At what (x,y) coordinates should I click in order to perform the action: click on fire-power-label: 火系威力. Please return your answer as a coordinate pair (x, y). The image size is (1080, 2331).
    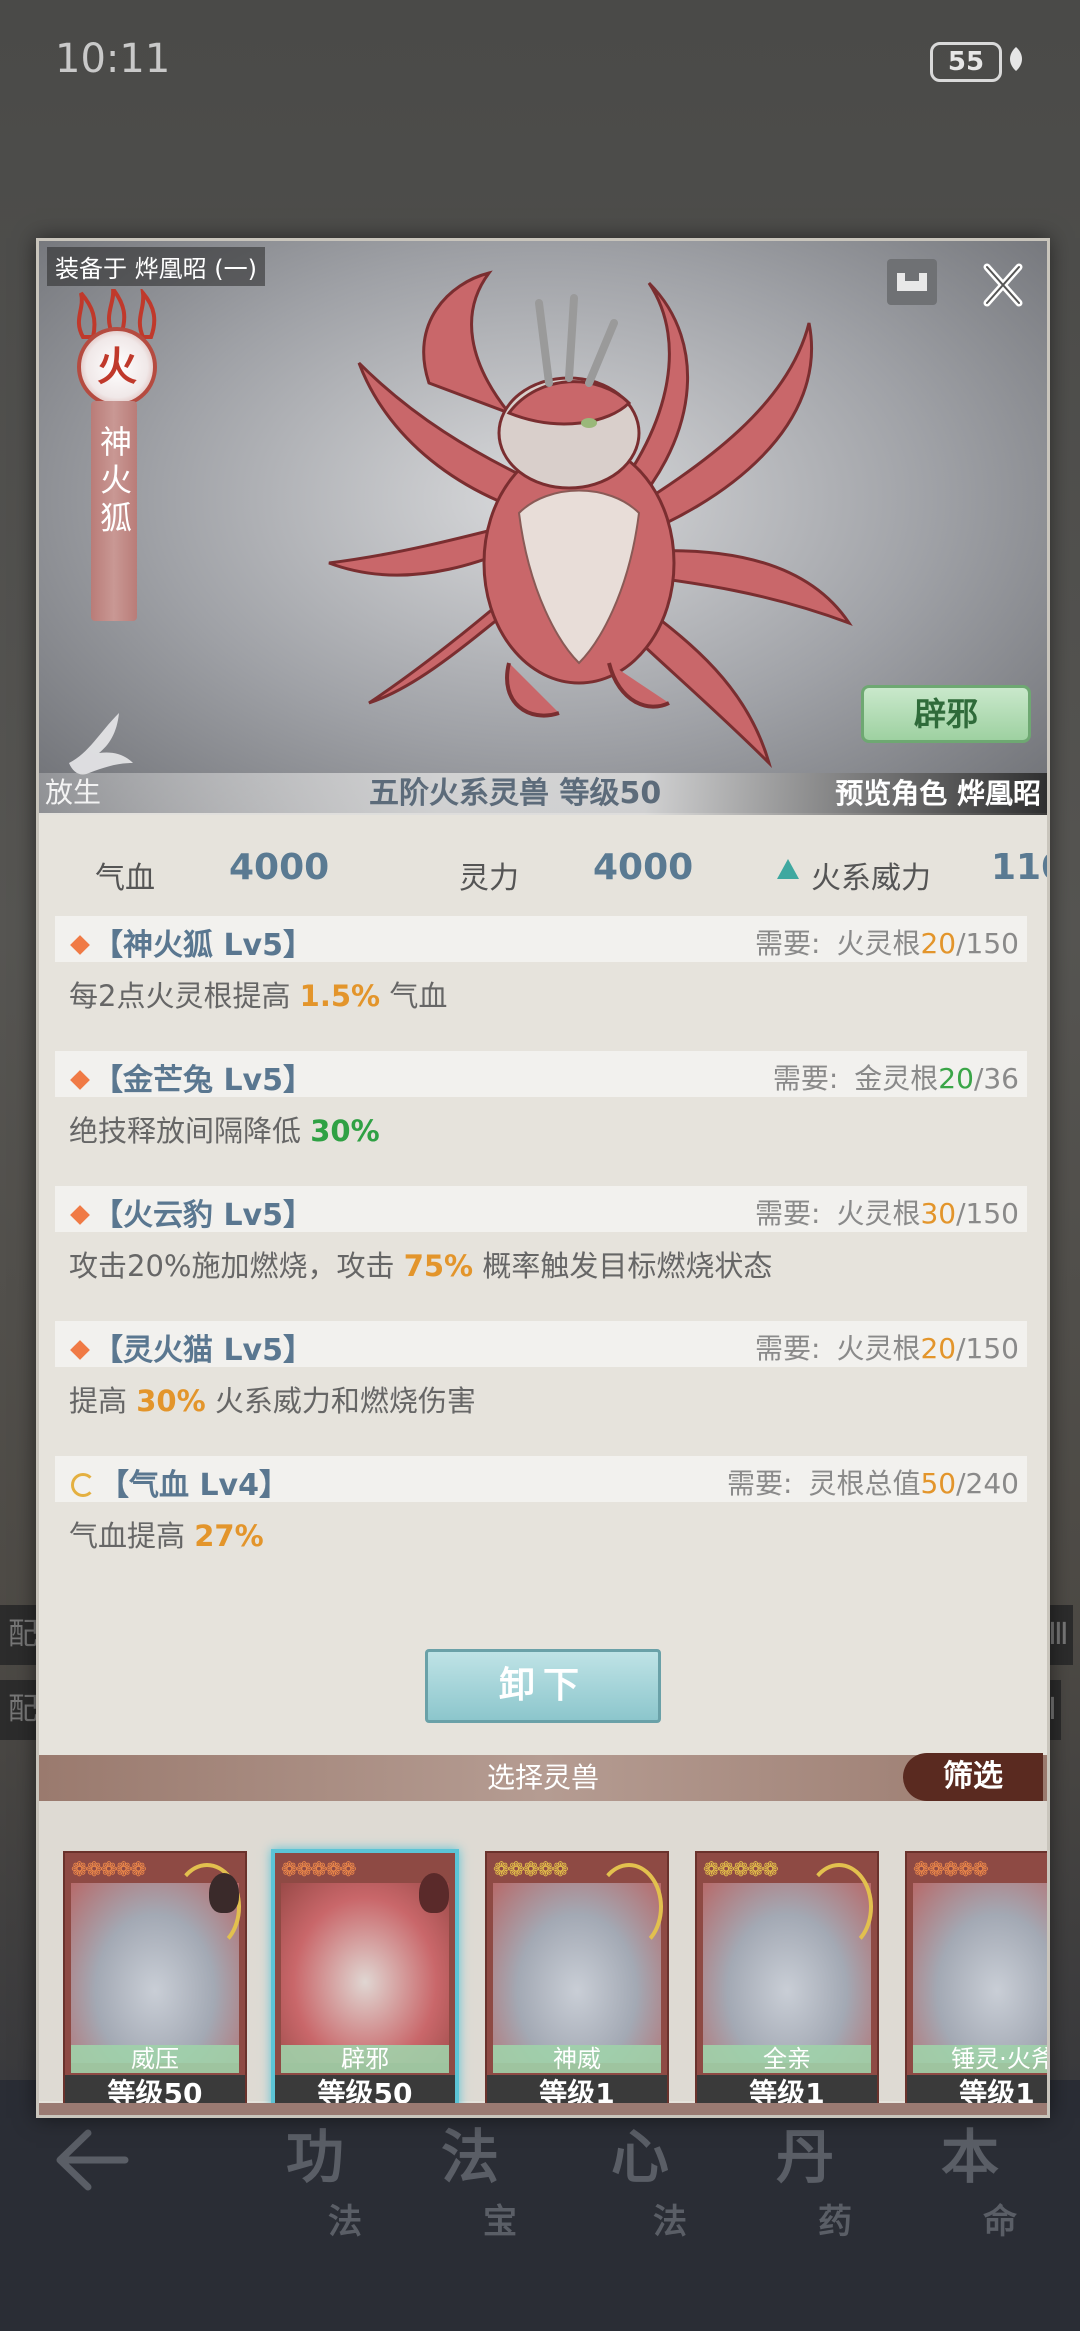
    Looking at the image, I should click on (871, 878).